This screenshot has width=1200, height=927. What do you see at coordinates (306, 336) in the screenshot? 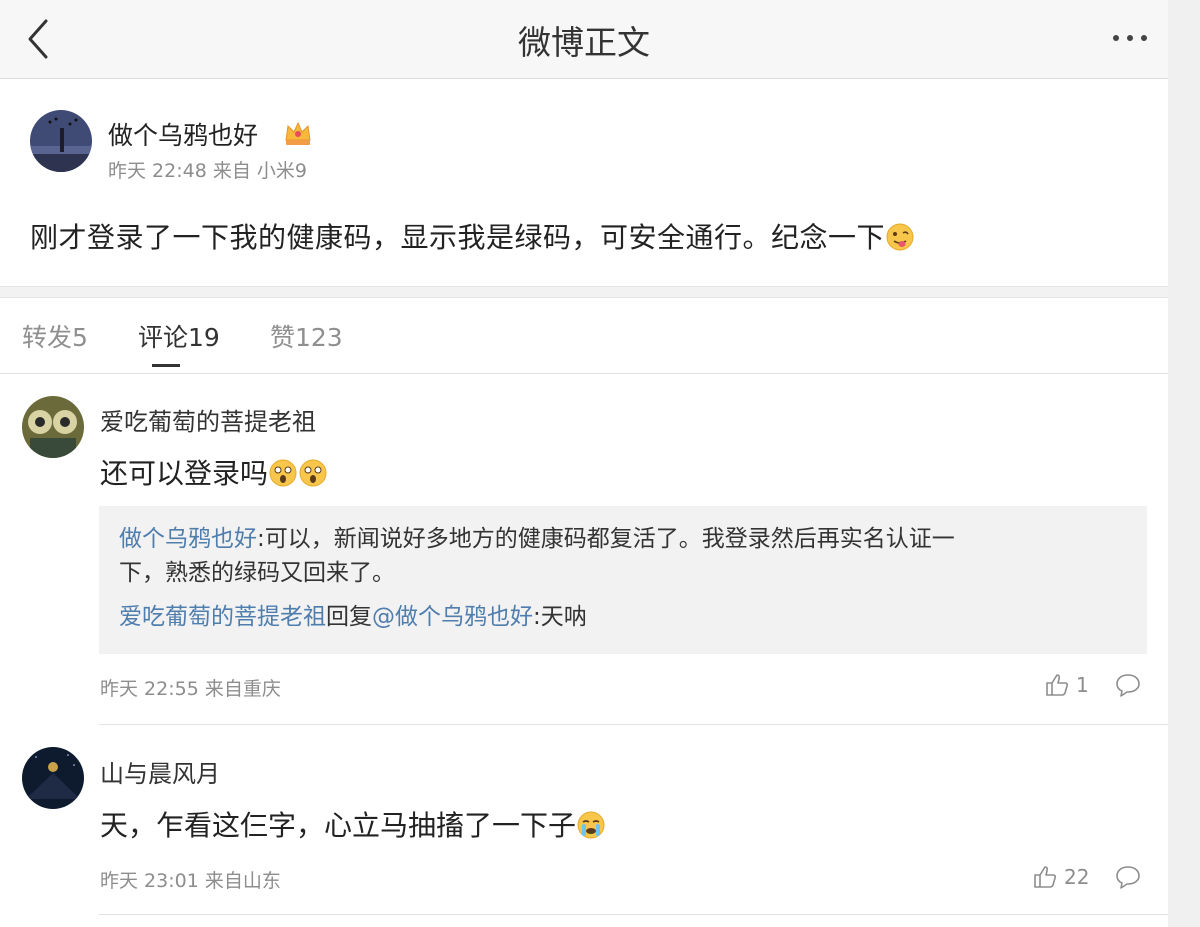
I see `tab-likes: 赞123` at bounding box center [306, 336].